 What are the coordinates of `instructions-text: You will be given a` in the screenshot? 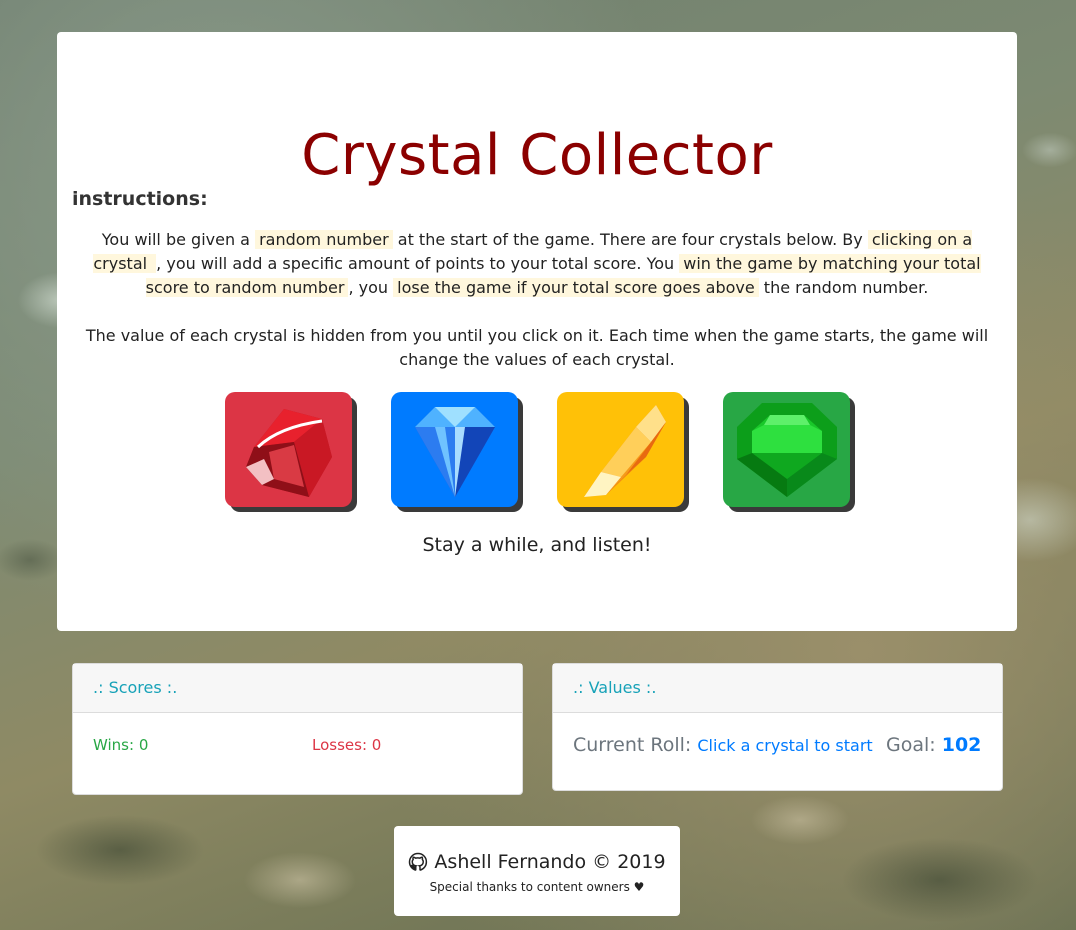 It's located at (178, 239).